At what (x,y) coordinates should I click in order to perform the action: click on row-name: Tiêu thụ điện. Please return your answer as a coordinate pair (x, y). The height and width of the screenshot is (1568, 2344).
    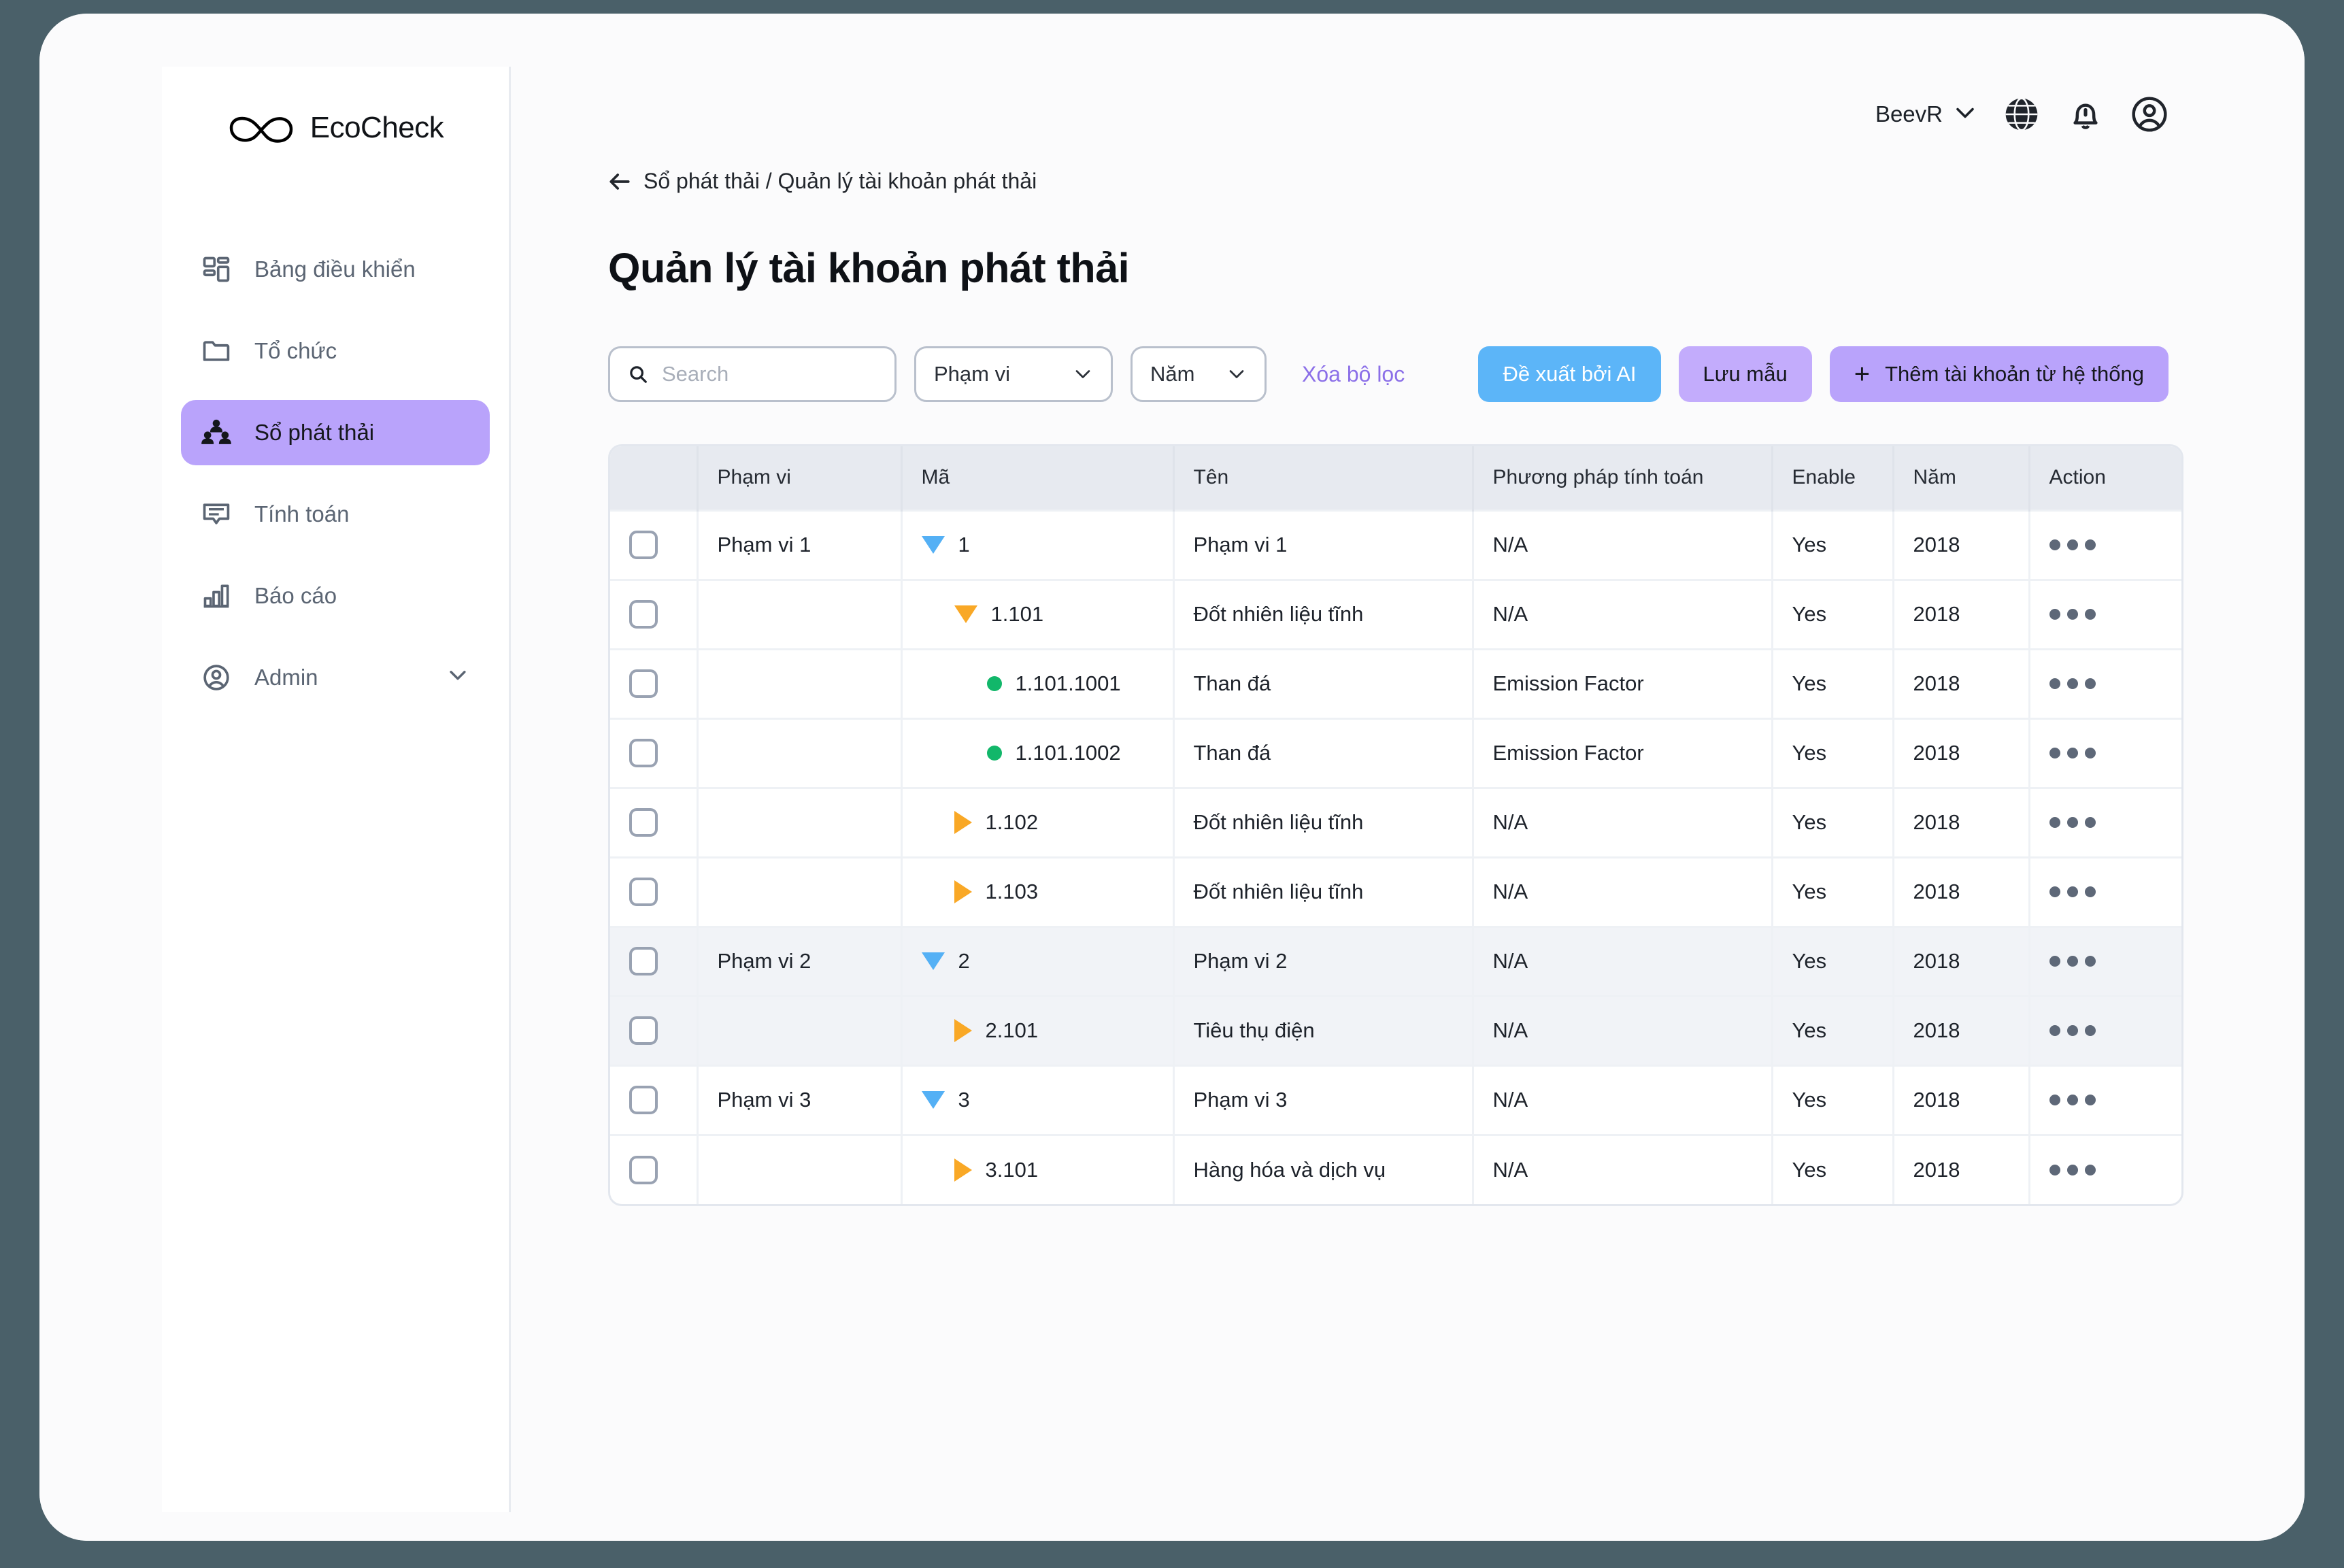
    Looking at the image, I should click on (1323, 1030).